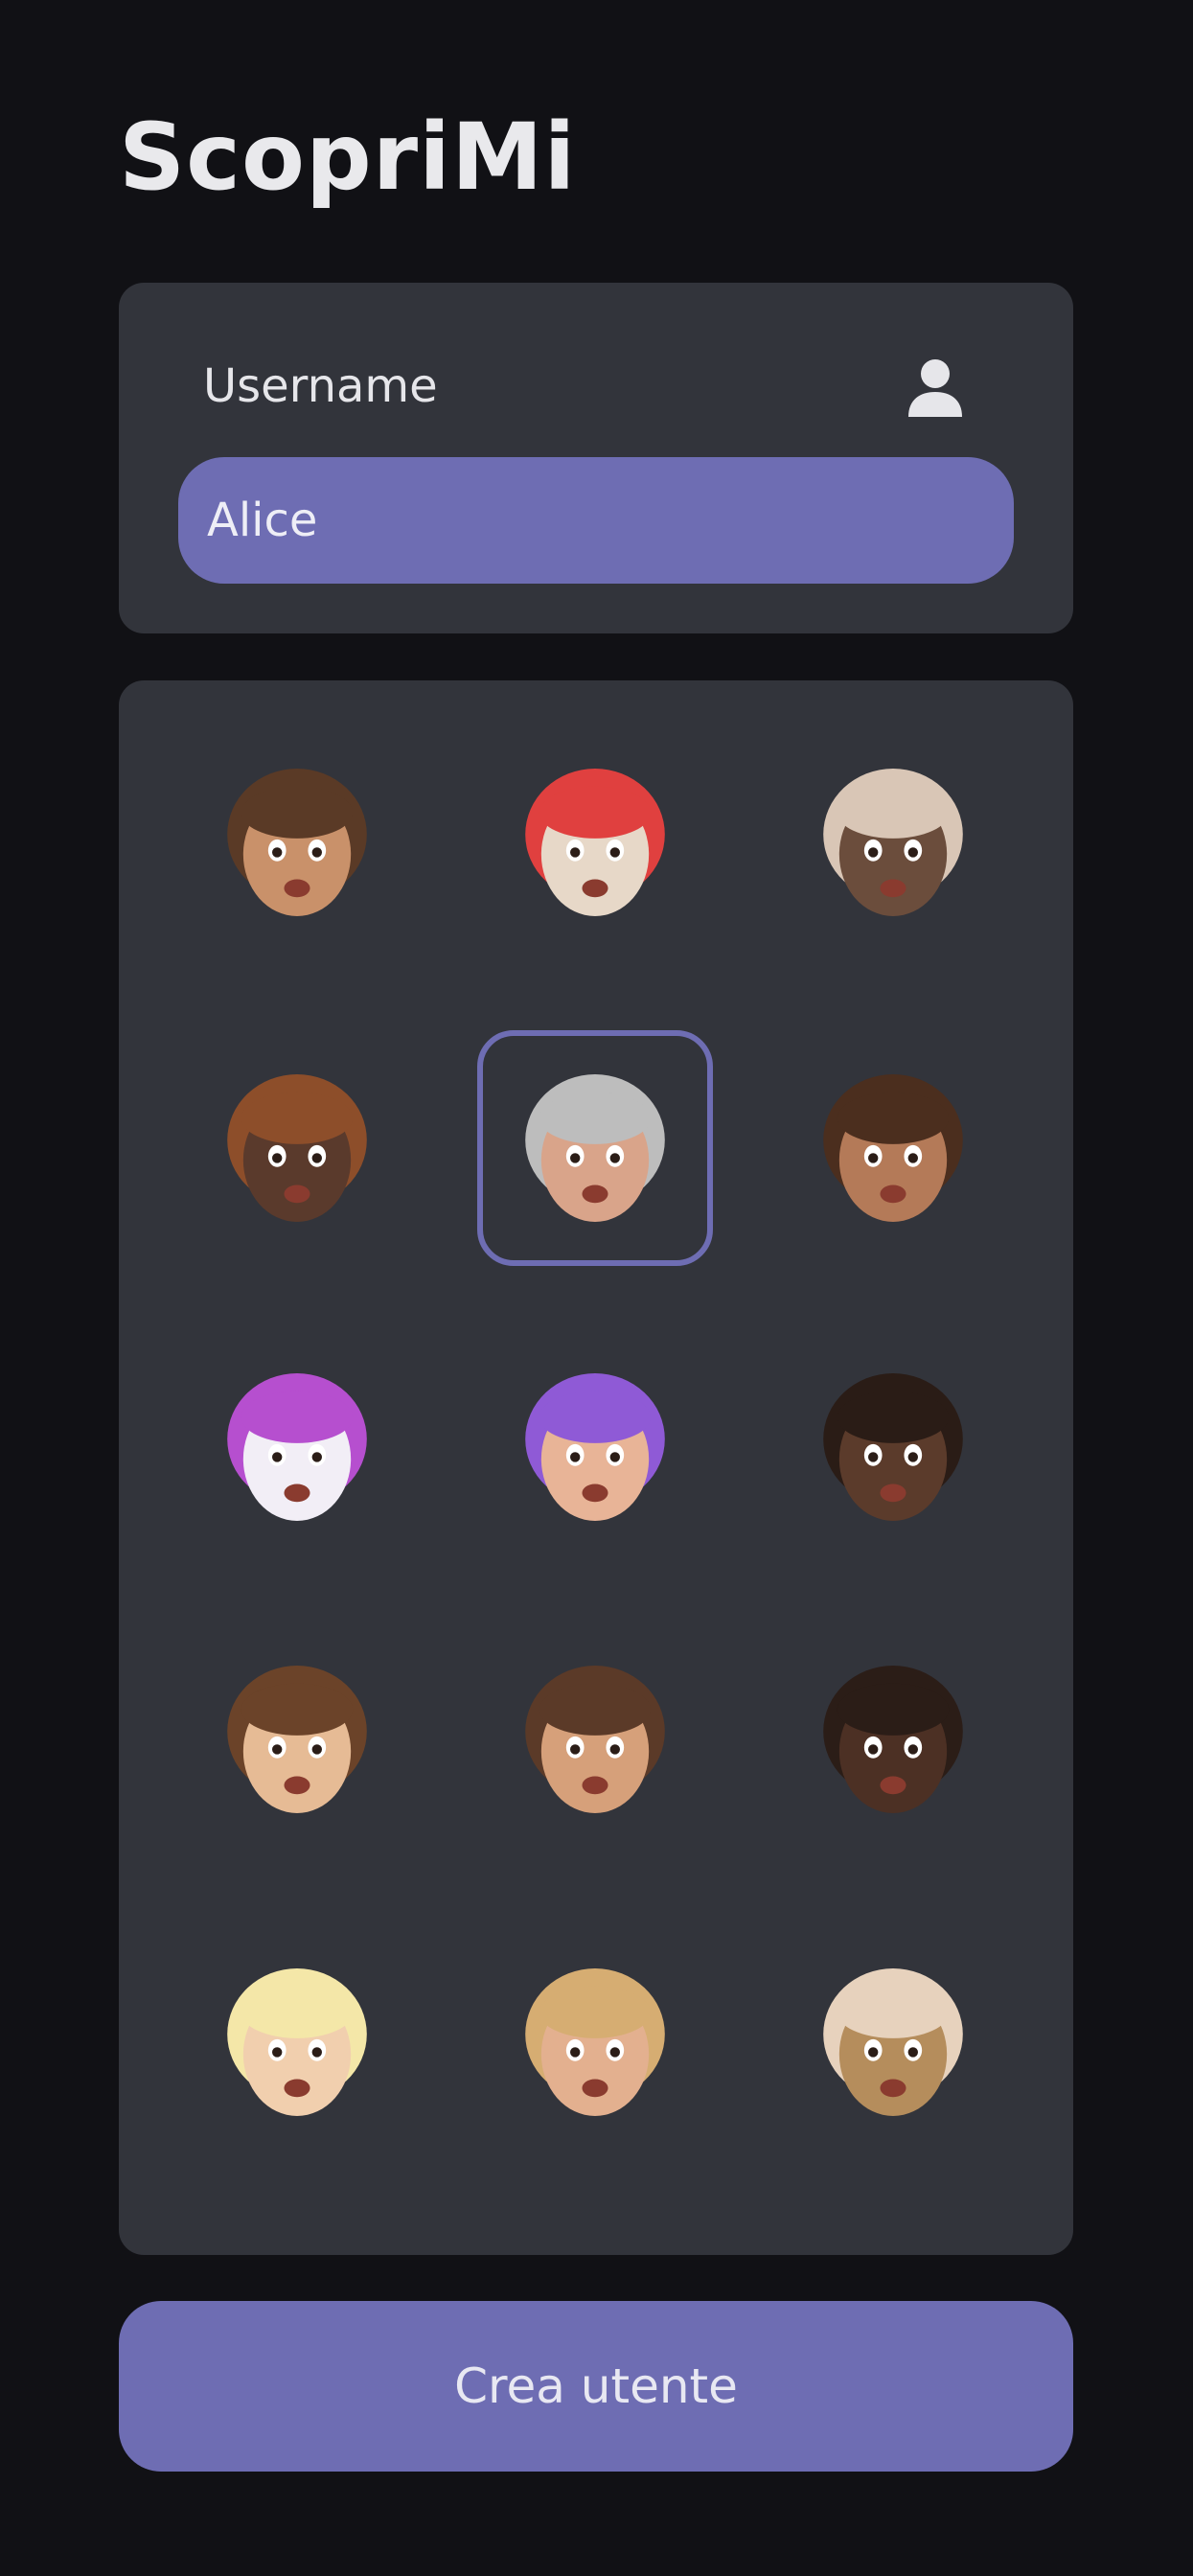  What do you see at coordinates (935, 388) in the screenshot?
I see `person-icon` at bounding box center [935, 388].